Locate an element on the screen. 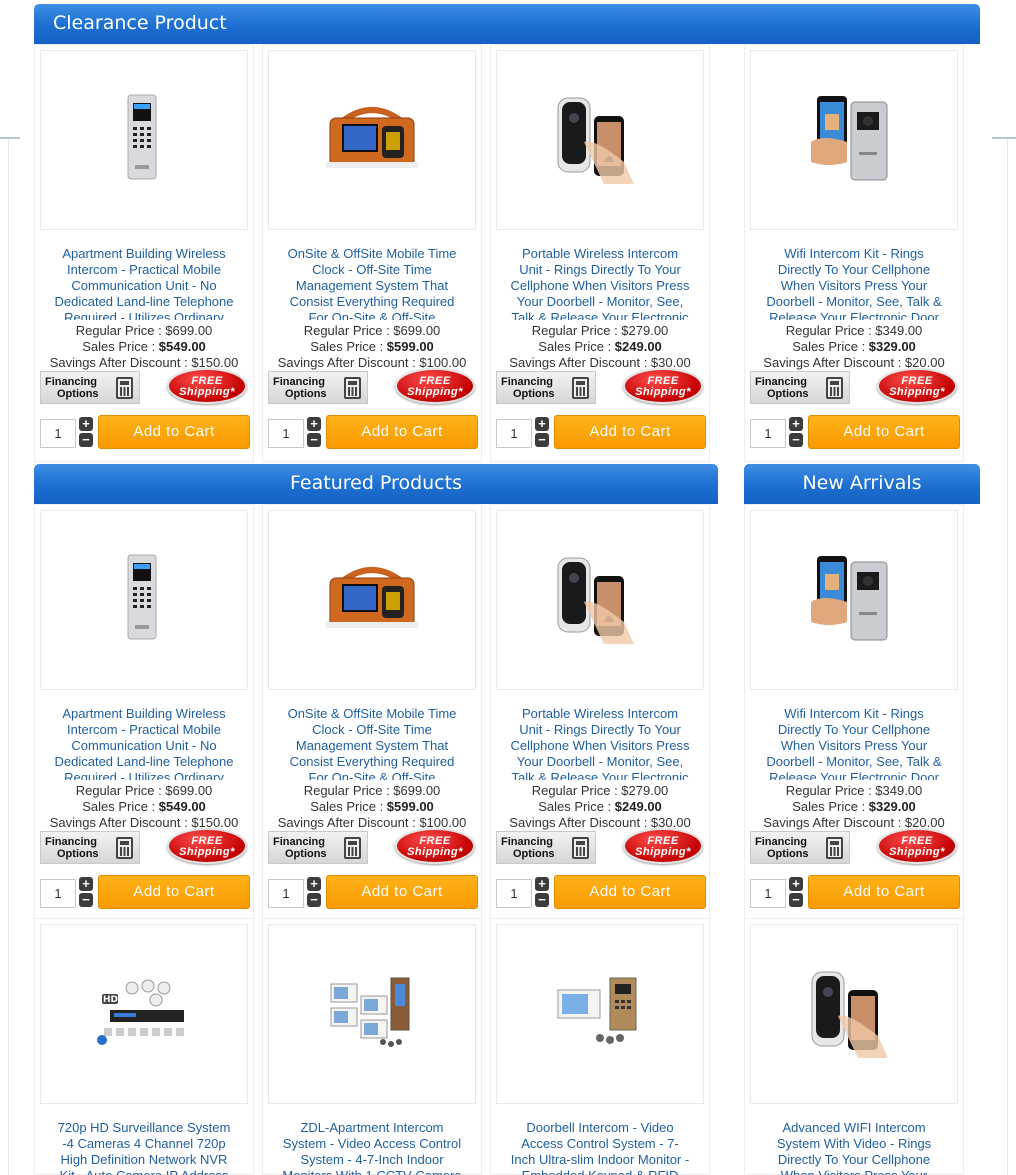  apartment-intercom-icon is located at coordinates (372, 1014).